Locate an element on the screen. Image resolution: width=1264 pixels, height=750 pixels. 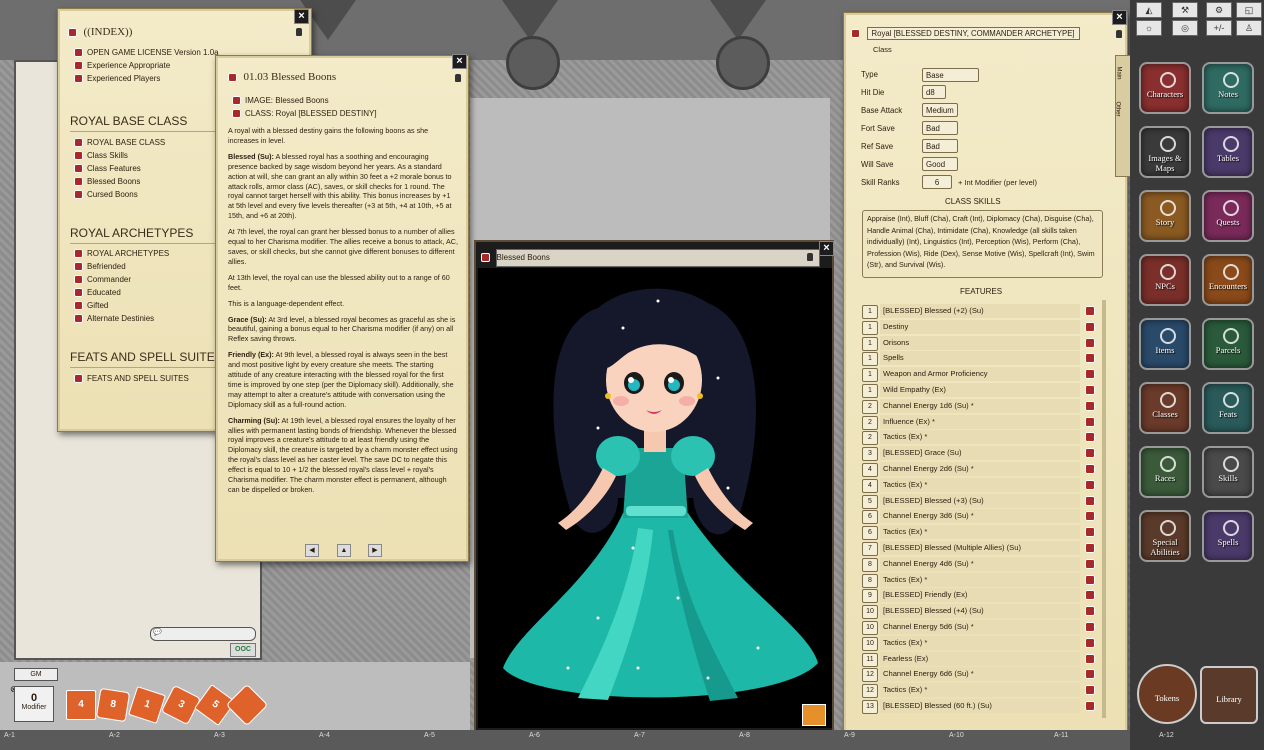
sidebar-button-story: Story is located at coordinates (1165, 216).